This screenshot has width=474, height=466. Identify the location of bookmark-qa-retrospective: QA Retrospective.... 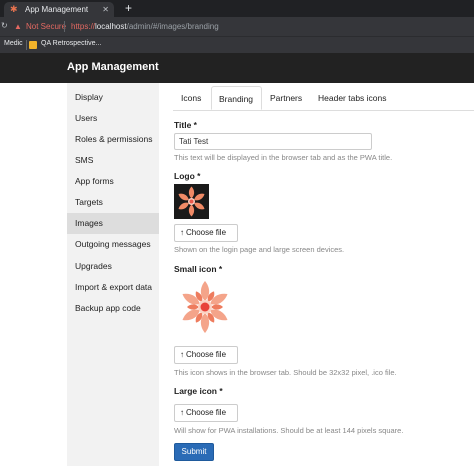
(71, 43).